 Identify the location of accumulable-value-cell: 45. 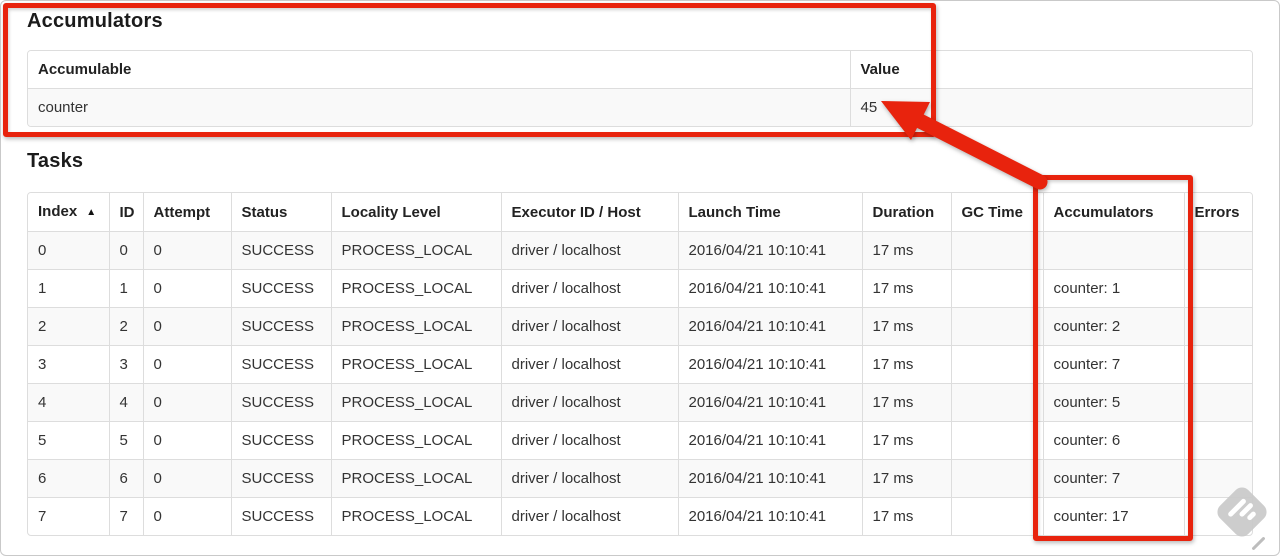
(1050, 107).